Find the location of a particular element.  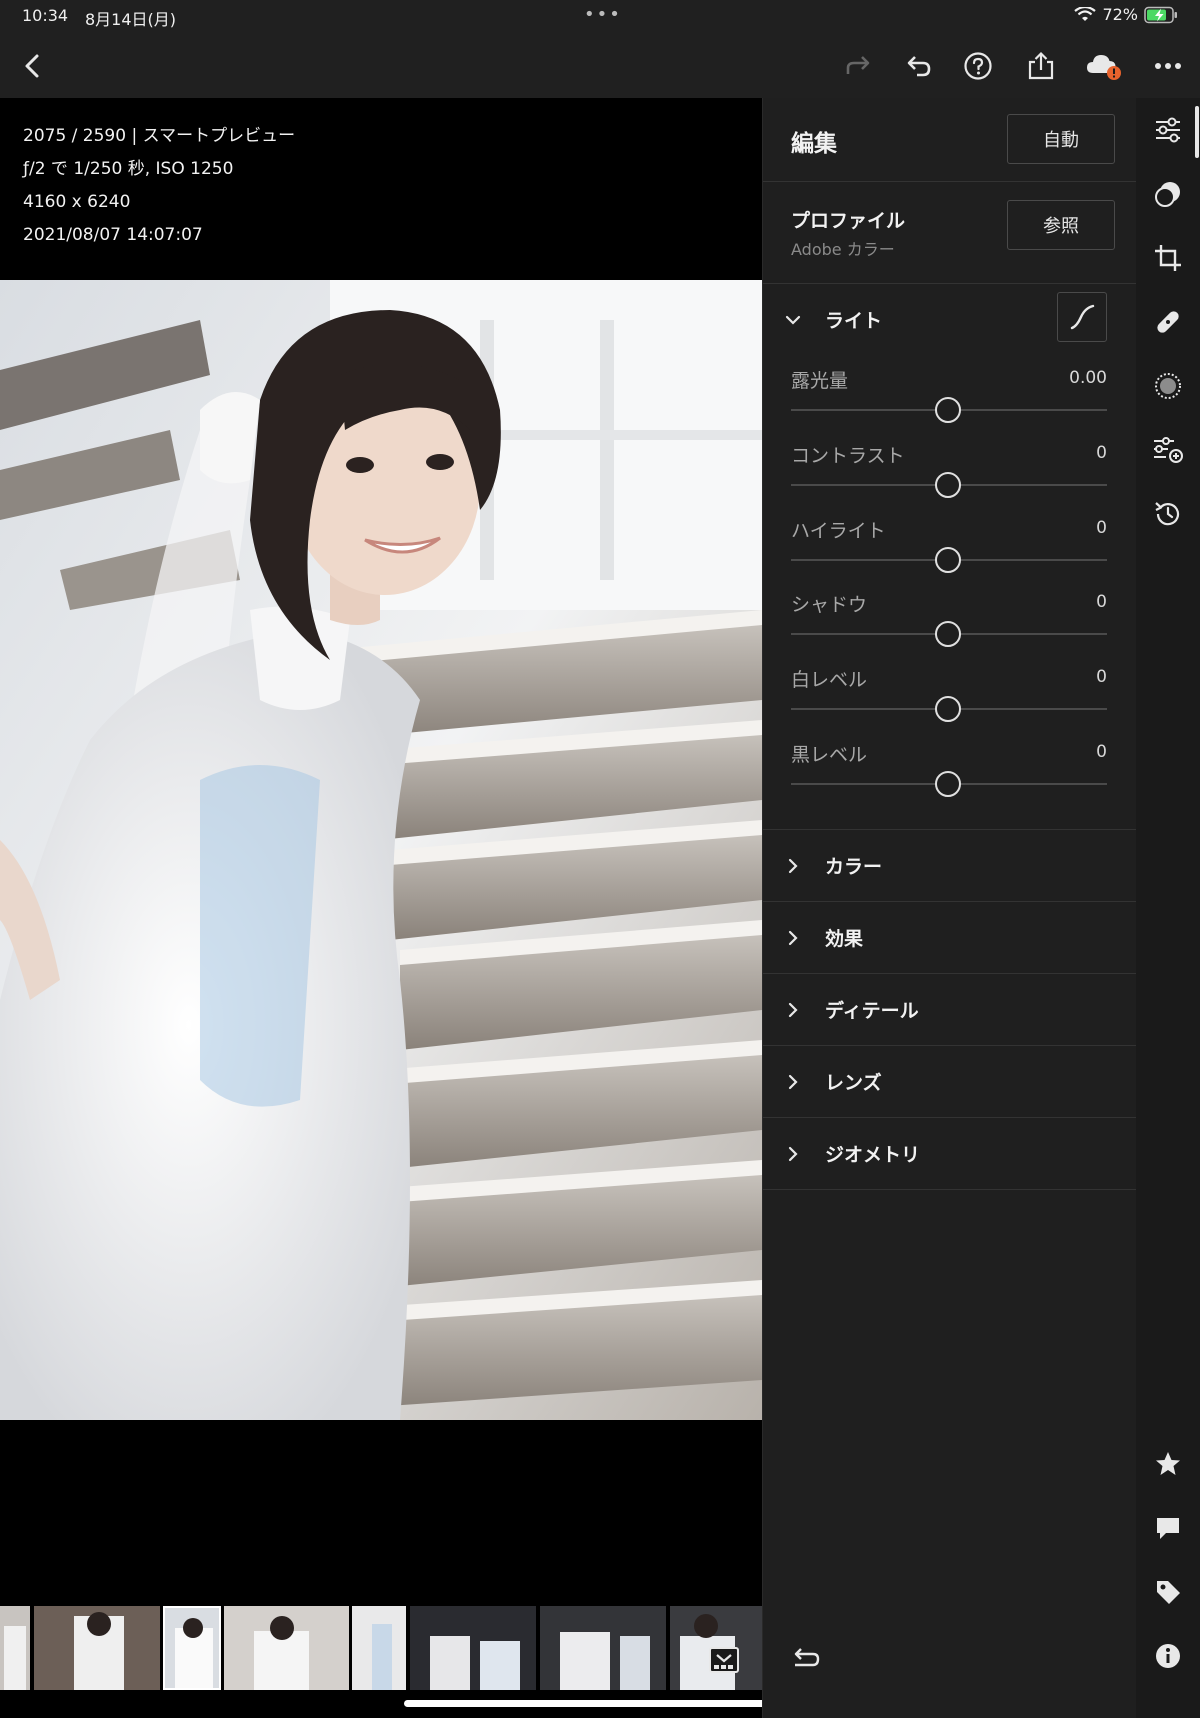

back-button is located at coordinates (32, 66).